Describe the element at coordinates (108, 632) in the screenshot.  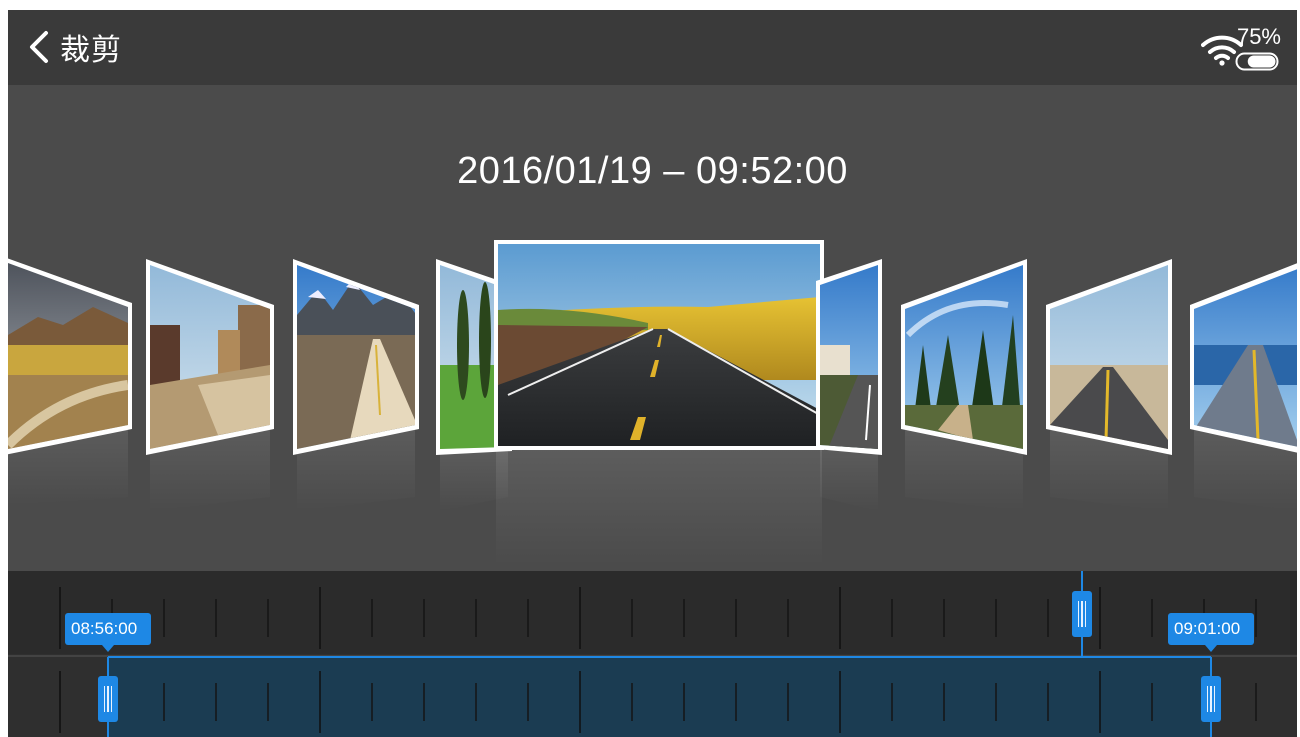
I see `trim-start-time: 08:56:00` at that location.